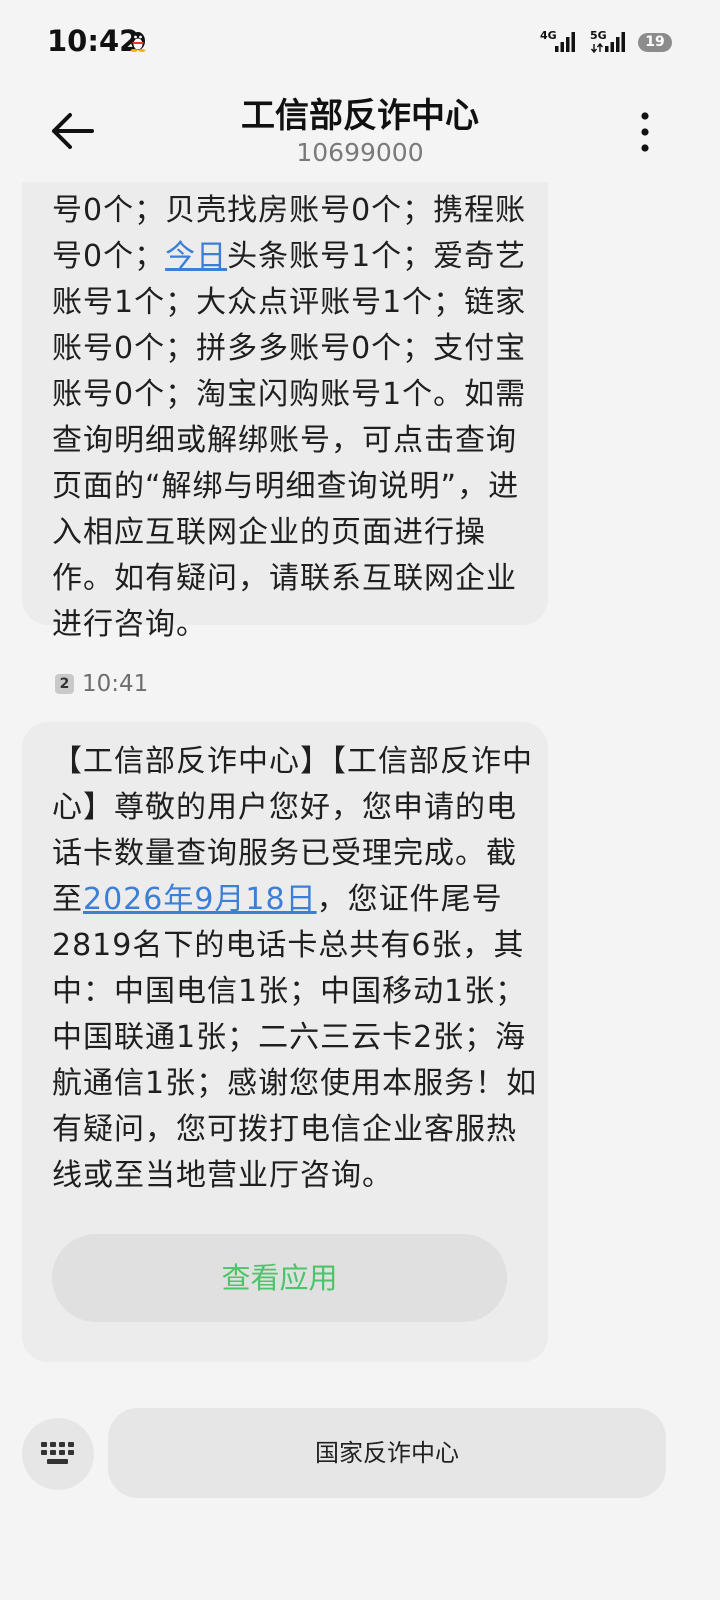  I want to click on conversation-header: 工信部反诈中心 10699000, so click(360, 131).